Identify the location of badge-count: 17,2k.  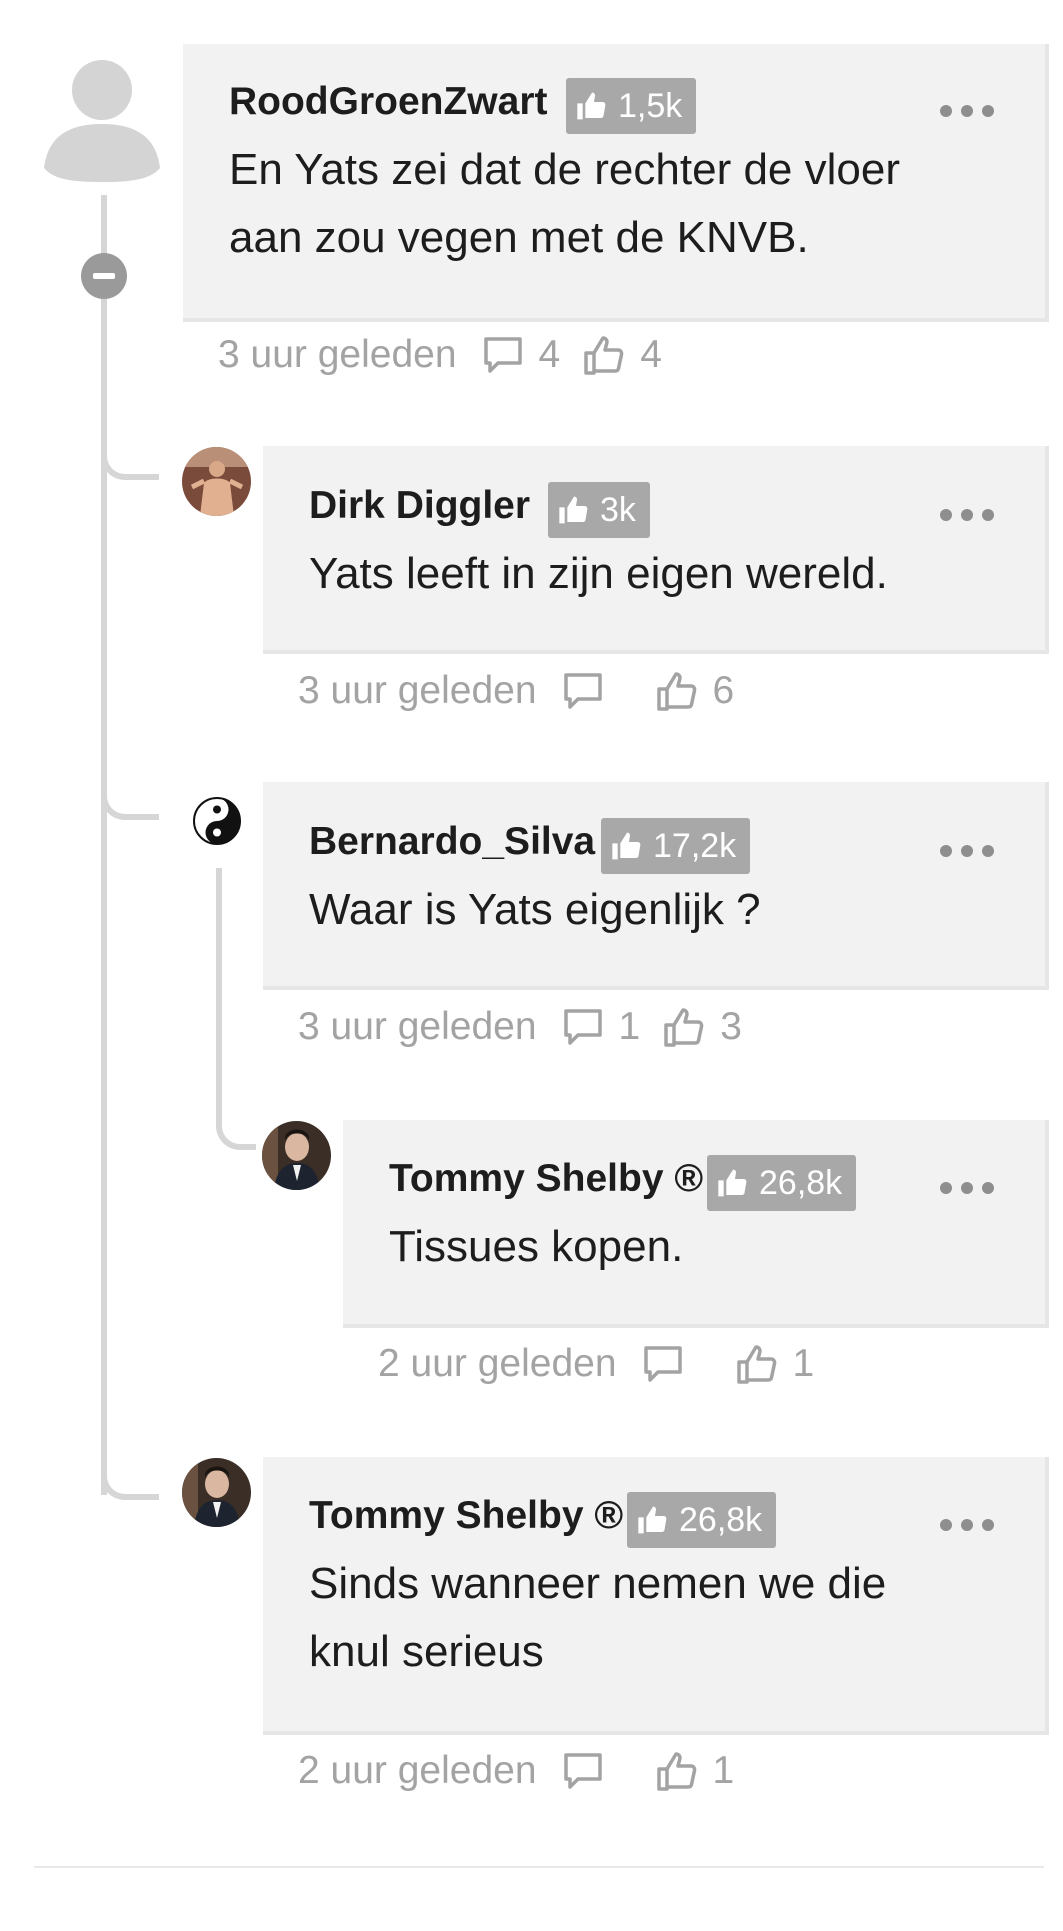
(695, 845).